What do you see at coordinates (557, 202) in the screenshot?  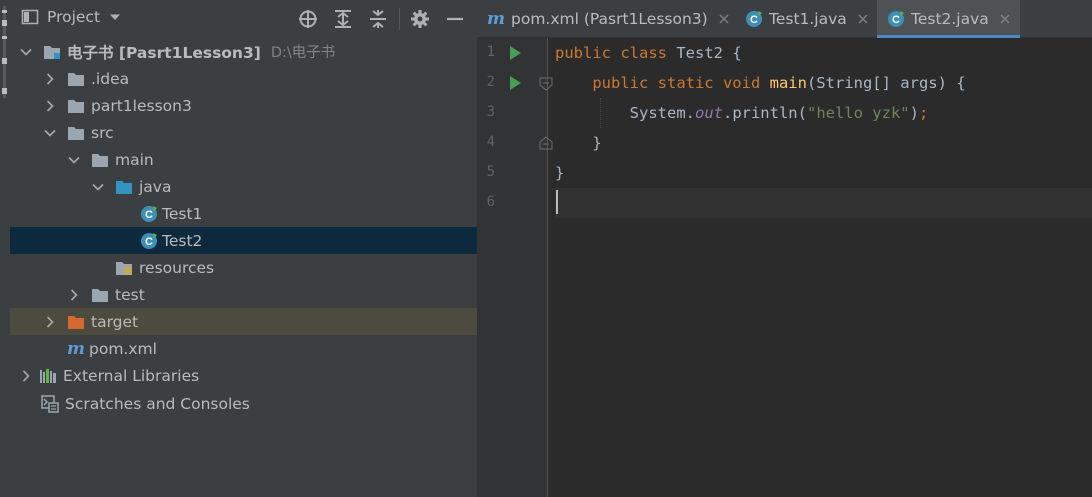 I see `text-caret` at bounding box center [557, 202].